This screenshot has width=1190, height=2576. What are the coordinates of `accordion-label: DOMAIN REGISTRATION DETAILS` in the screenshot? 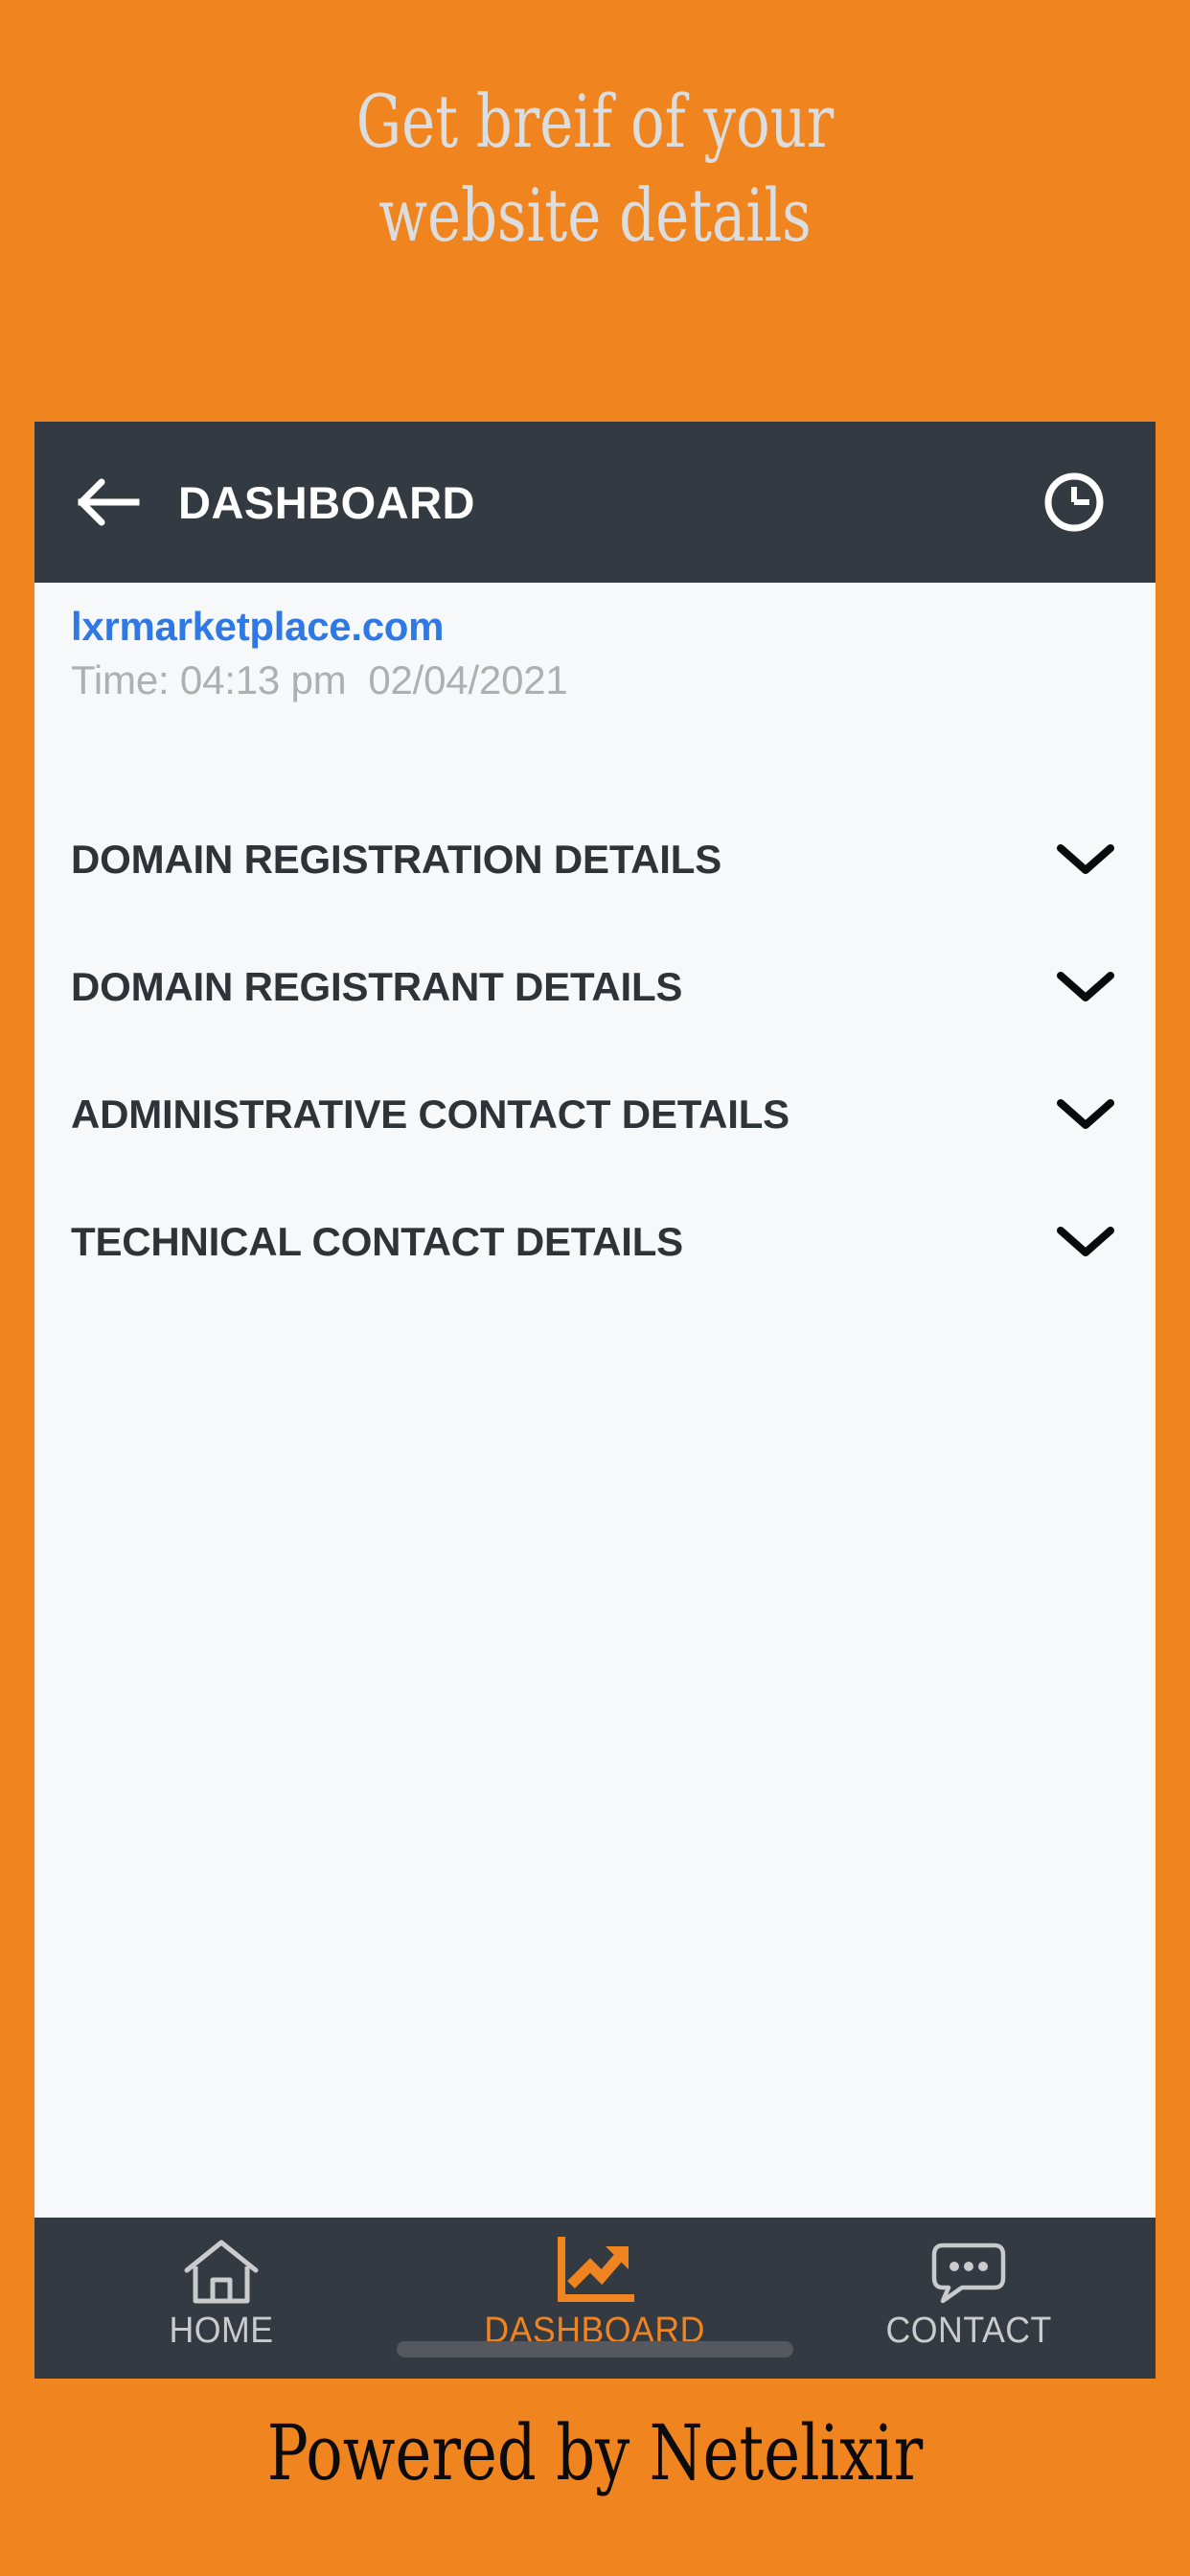 It's located at (397, 859).